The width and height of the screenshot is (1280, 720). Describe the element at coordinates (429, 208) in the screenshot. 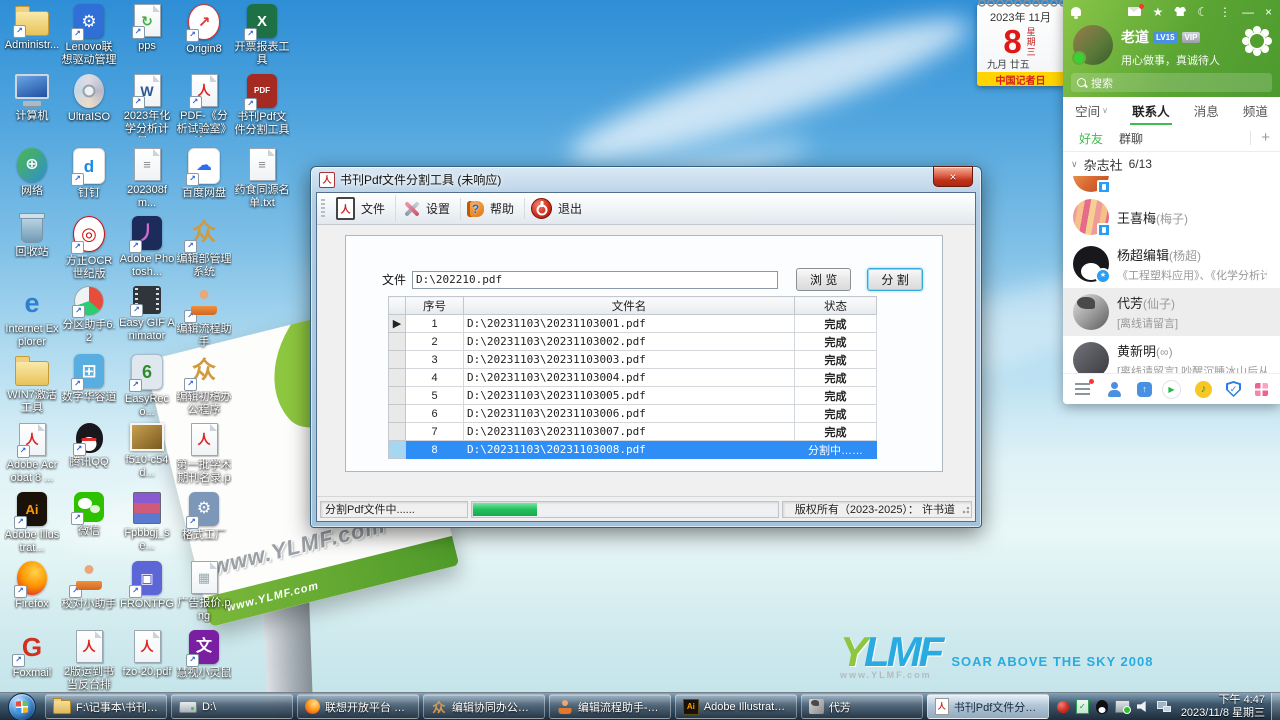

I see `toolbar-button-tools: 设置` at that location.